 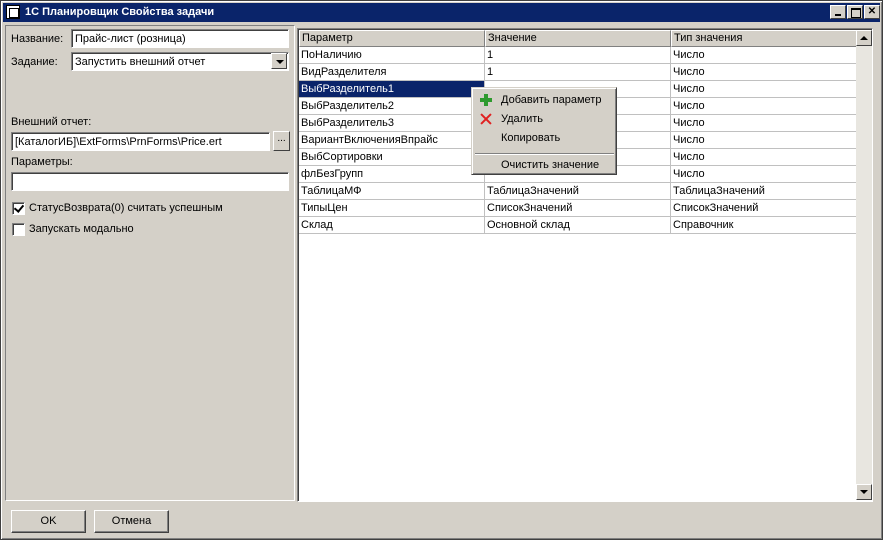 I want to click on value-cell: ТаблицаЗначений, so click(x=578, y=191).